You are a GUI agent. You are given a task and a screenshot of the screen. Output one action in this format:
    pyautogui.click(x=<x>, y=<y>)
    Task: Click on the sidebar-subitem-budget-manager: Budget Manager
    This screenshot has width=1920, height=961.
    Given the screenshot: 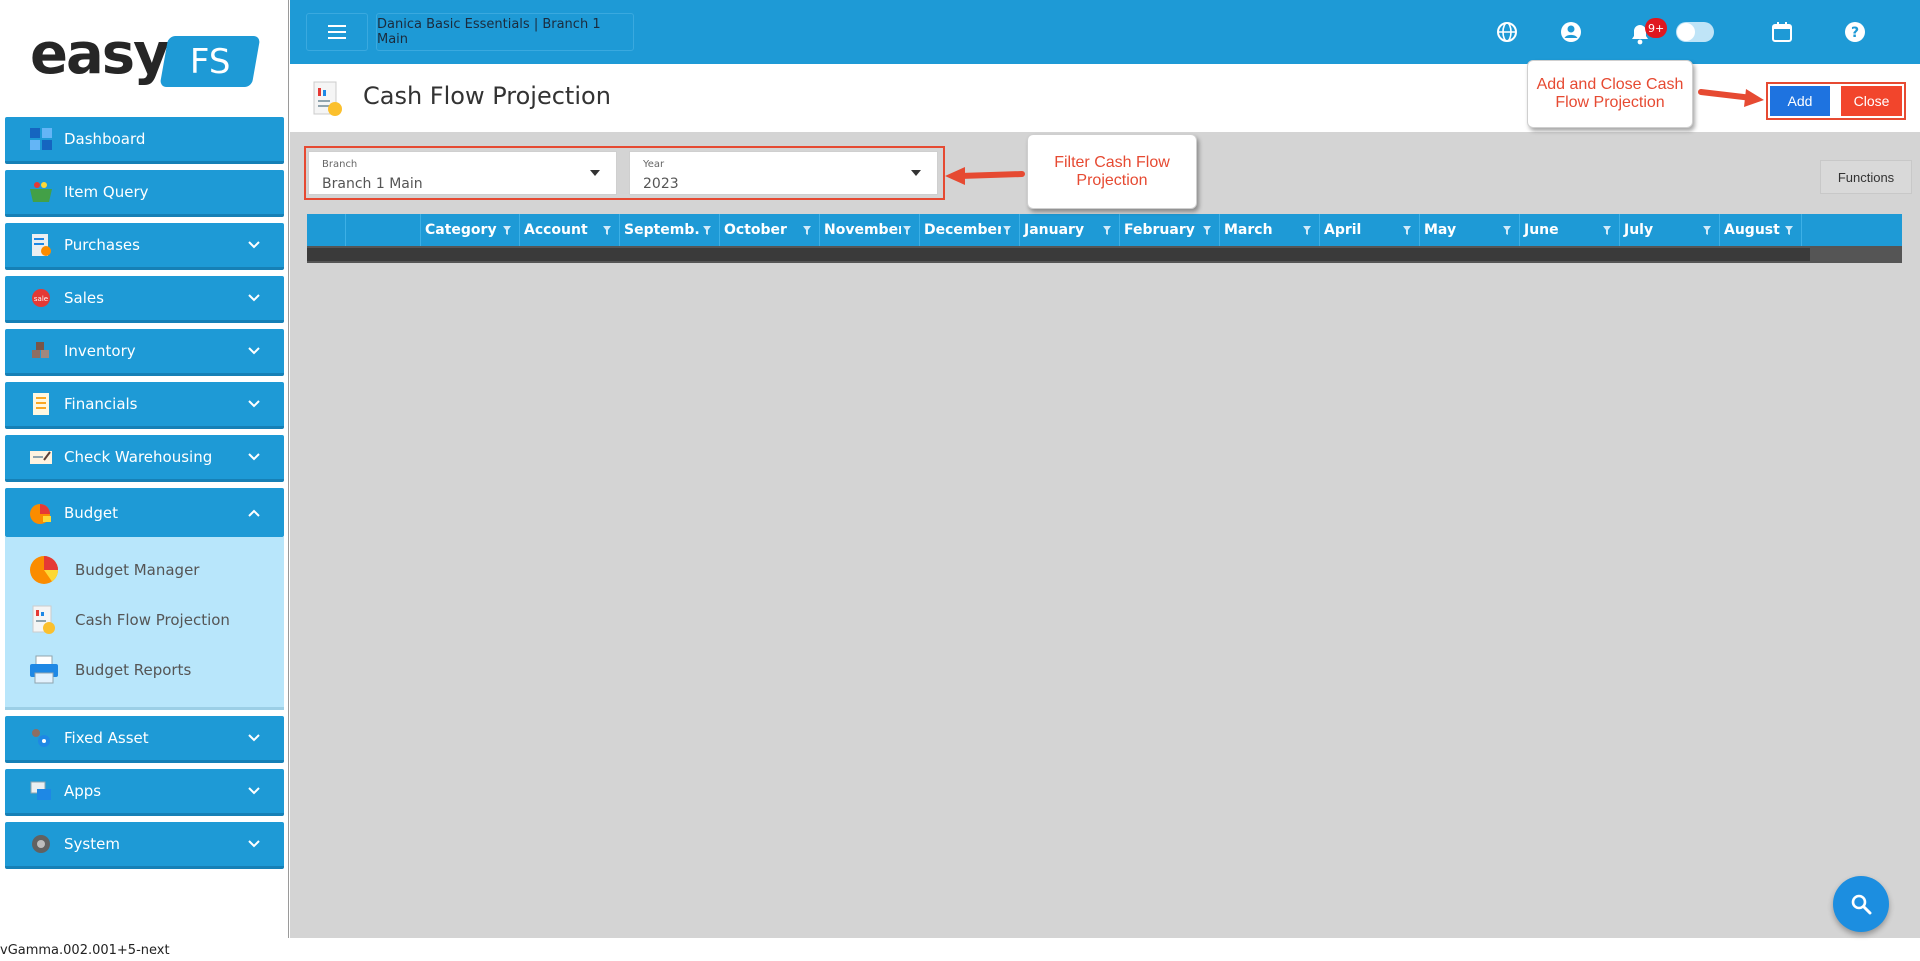 What is the action you would take?
    pyautogui.click(x=113, y=570)
    